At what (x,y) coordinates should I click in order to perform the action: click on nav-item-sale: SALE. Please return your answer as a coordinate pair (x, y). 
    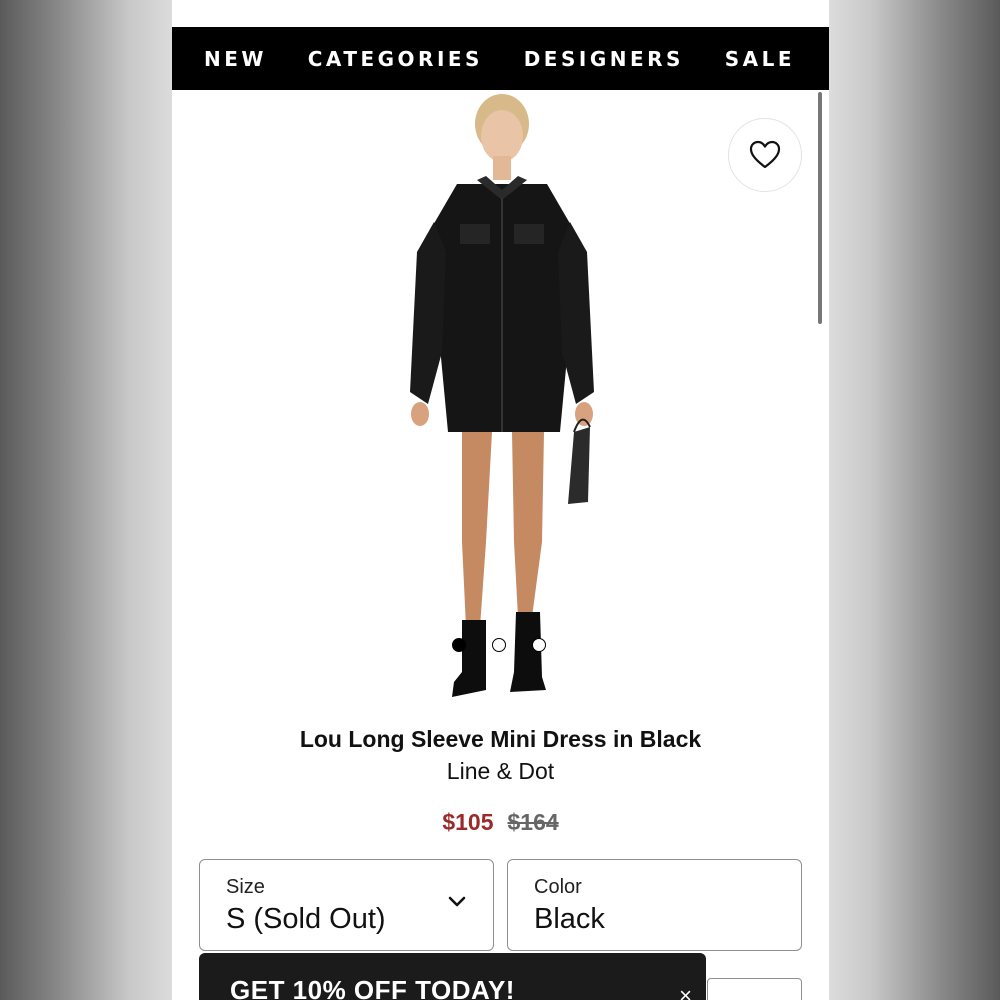
    Looking at the image, I should click on (760, 59).